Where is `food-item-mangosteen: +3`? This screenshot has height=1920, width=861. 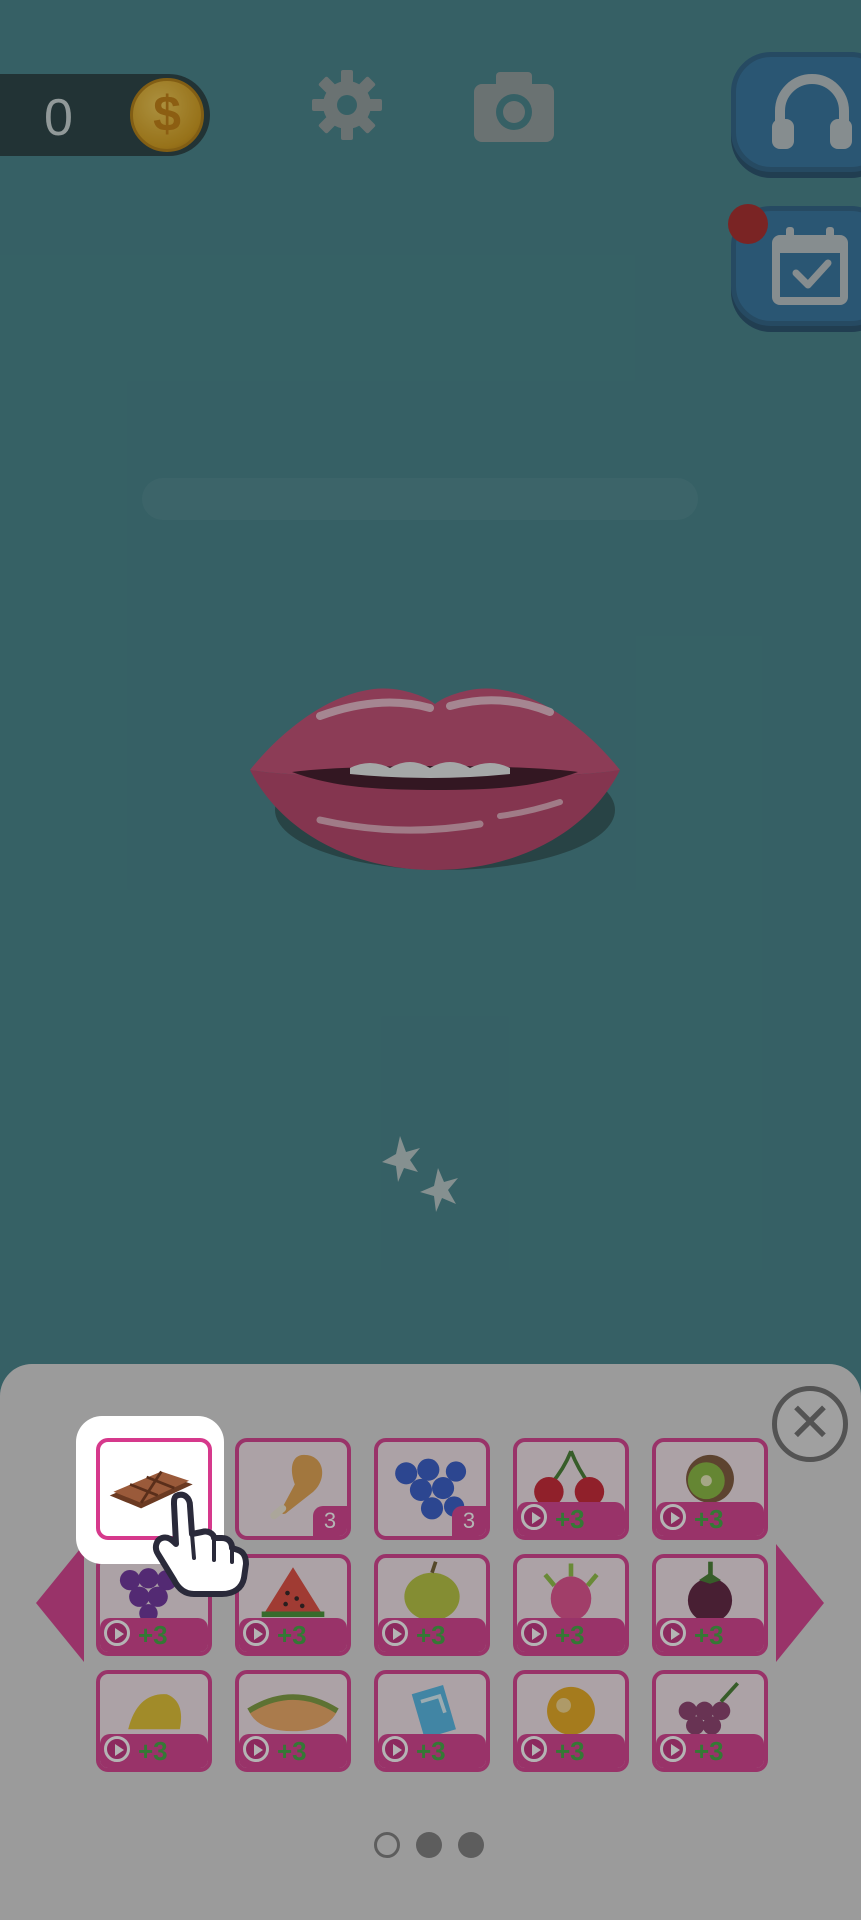 food-item-mangosteen: +3 is located at coordinates (710, 1605).